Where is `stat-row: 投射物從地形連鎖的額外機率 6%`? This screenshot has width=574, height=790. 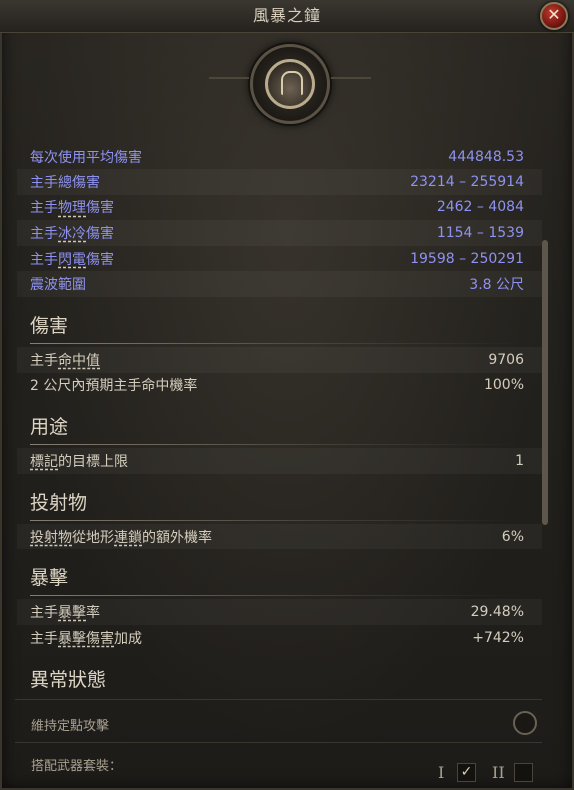
stat-row: 投射物從地形連鎖的額外機率 6% is located at coordinates (279, 536).